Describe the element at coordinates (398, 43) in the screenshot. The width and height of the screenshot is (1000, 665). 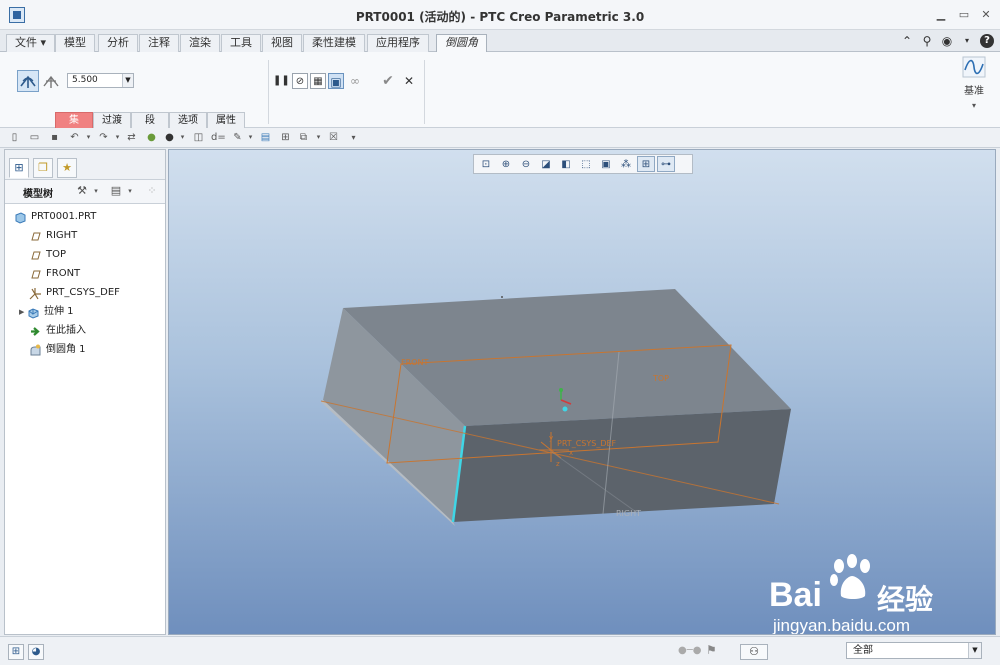
I see `tab-applications: 应用程序` at that location.